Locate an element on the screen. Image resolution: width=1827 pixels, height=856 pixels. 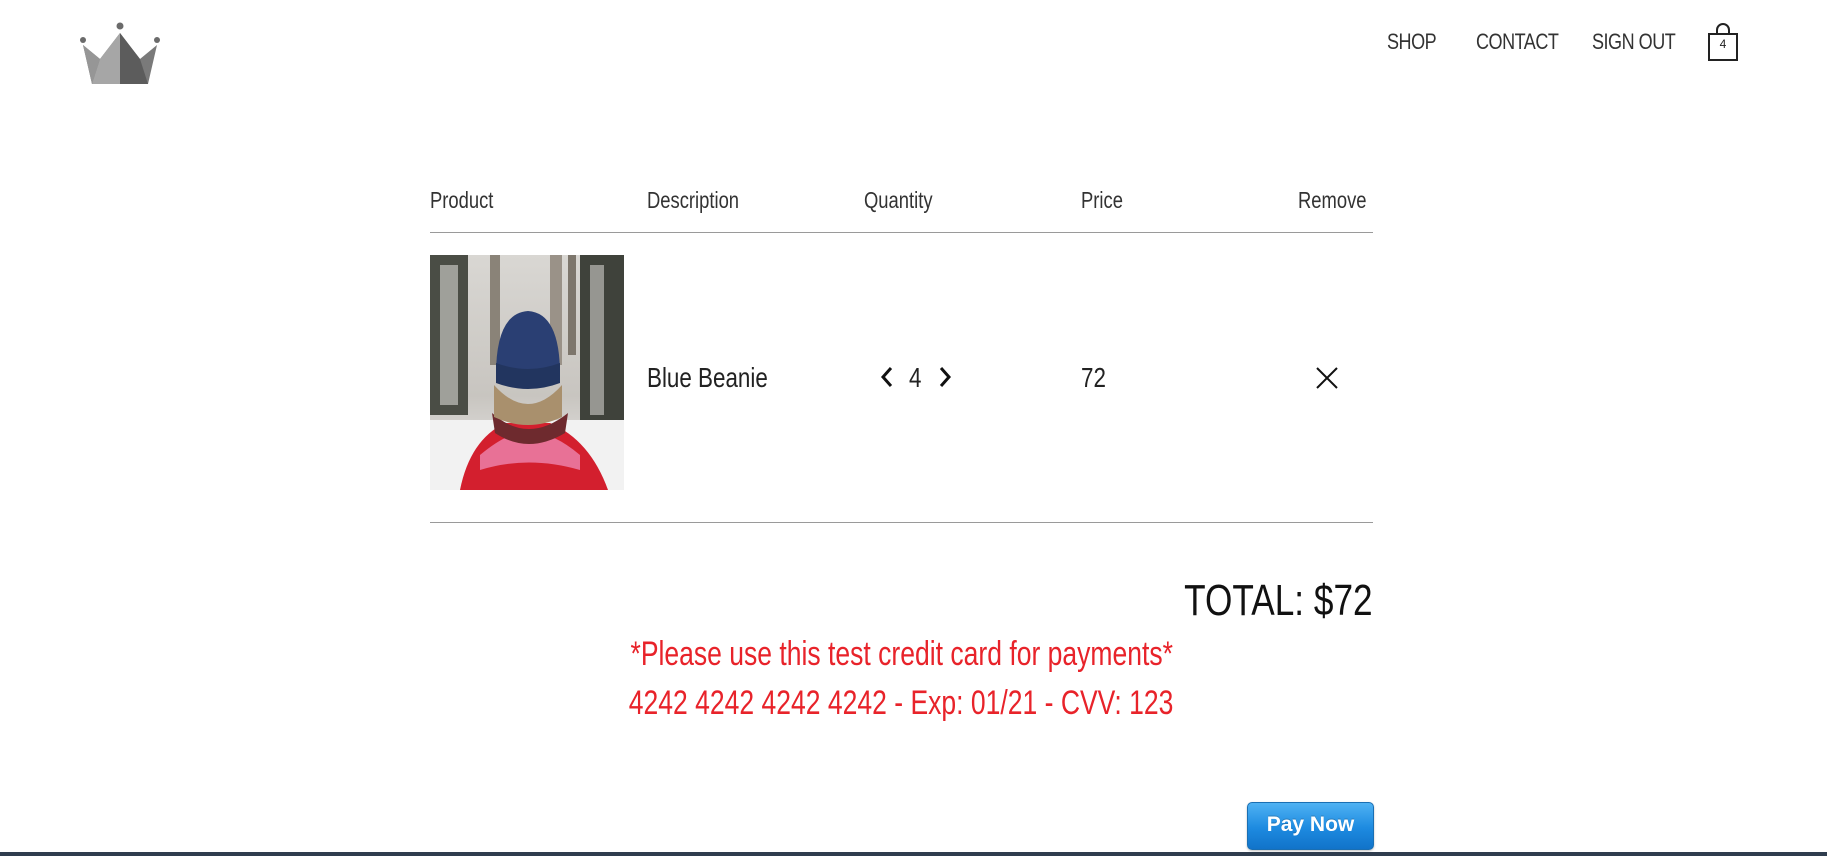
header-remove: Remove is located at coordinates (1332, 200).